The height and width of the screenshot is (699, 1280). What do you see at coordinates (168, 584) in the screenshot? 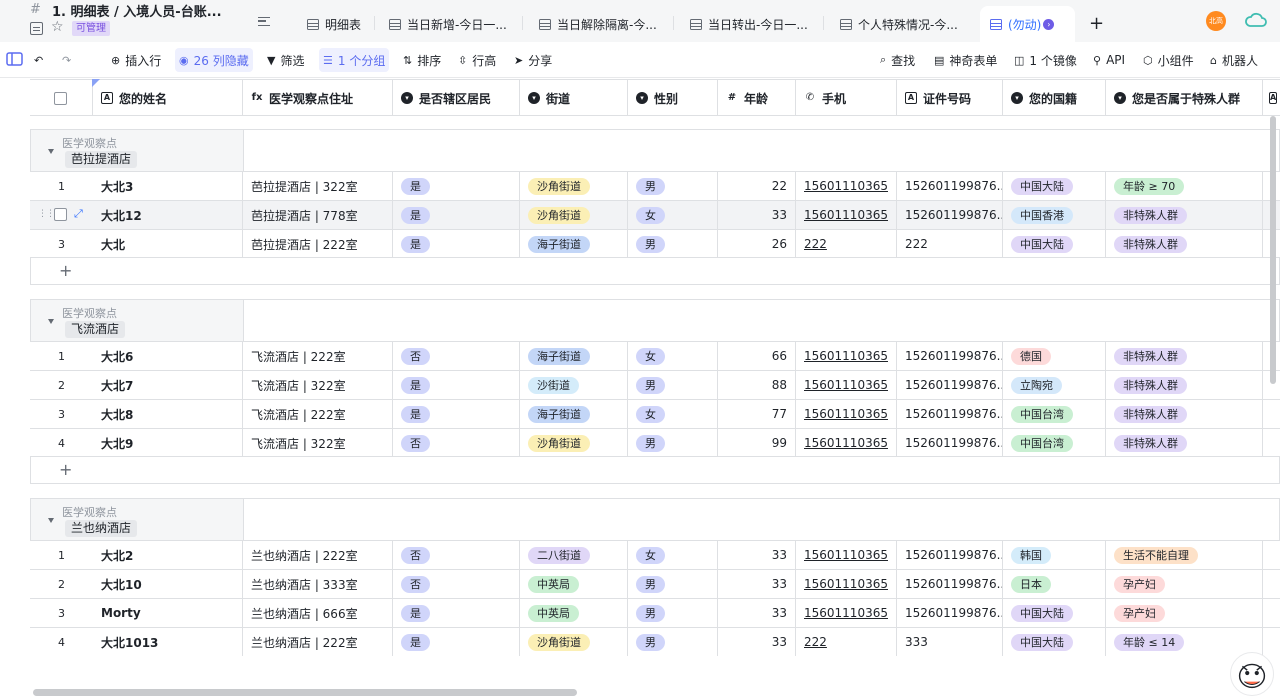
I see `cell-name: 大北10` at bounding box center [168, 584].